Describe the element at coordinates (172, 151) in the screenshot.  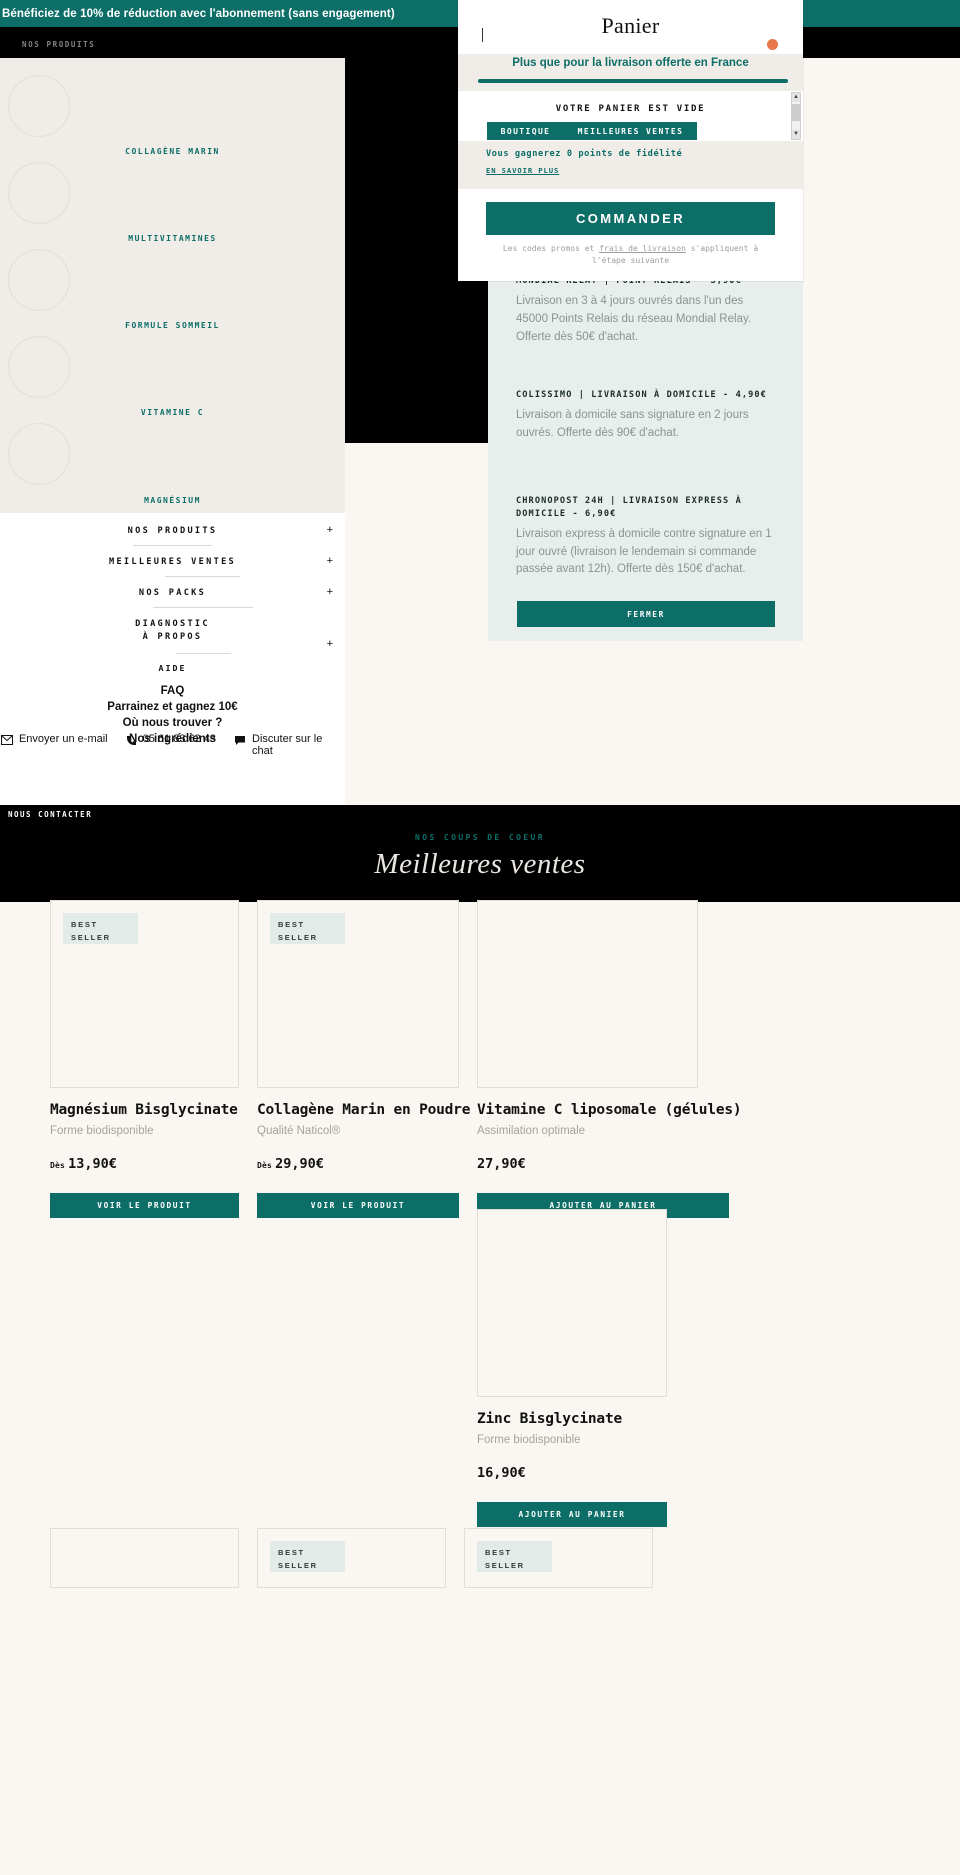
I see `mega-link-collagene: COLLAGÈNE MARIN` at that location.